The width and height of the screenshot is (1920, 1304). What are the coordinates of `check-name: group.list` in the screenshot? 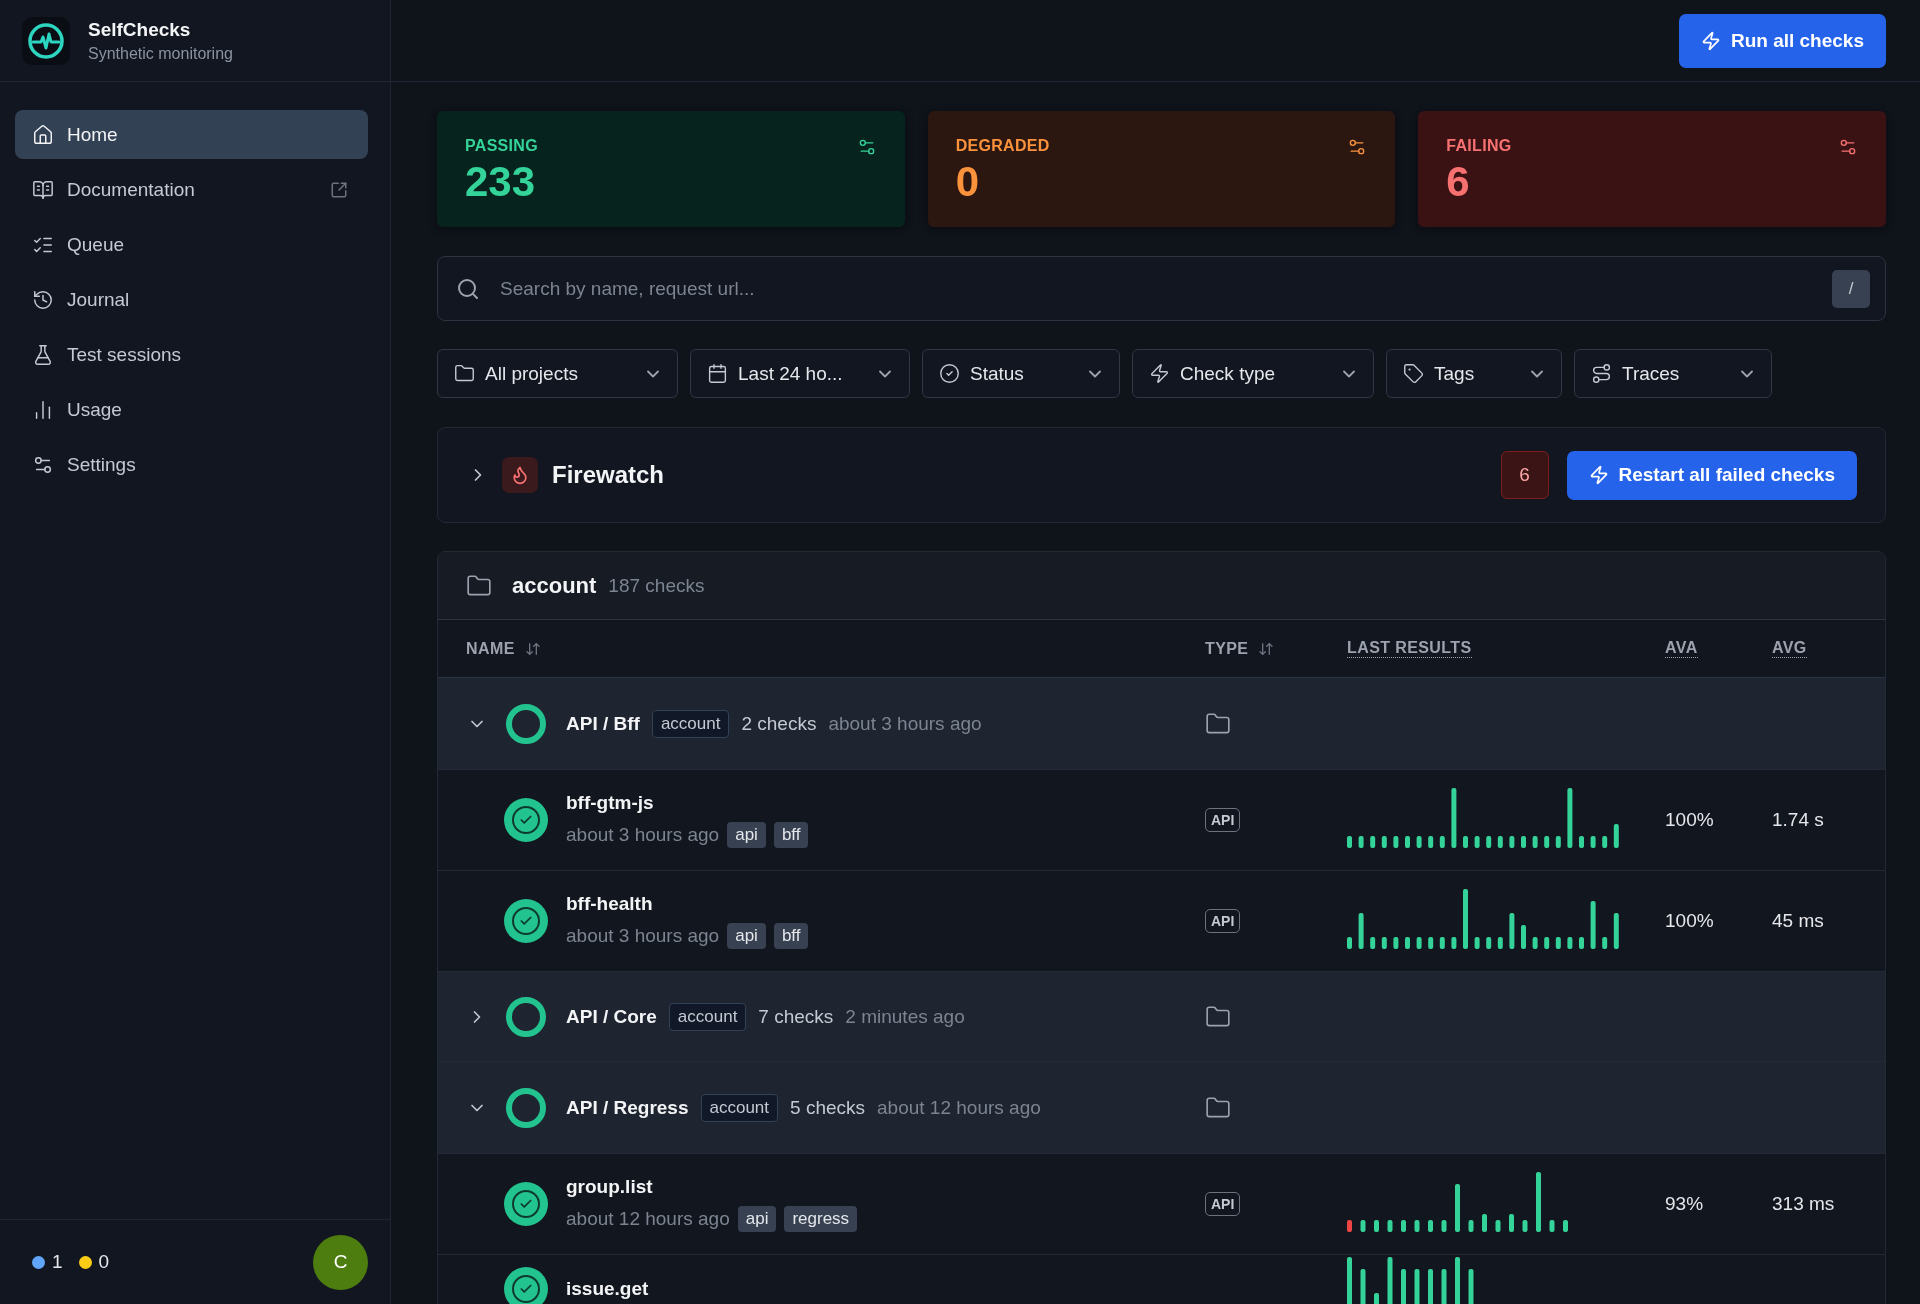 It's located at (712, 1187).